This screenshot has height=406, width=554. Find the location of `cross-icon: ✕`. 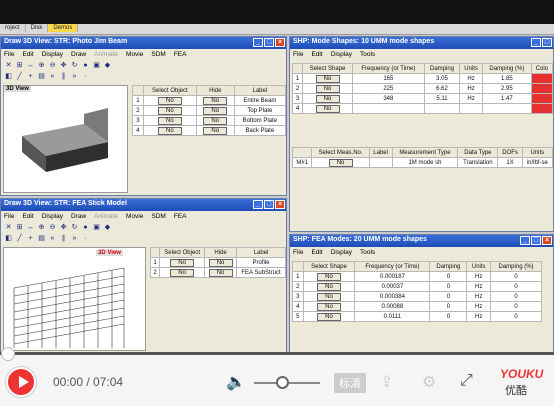

cross-icon: ✕ is located at coordinates (8, 65).